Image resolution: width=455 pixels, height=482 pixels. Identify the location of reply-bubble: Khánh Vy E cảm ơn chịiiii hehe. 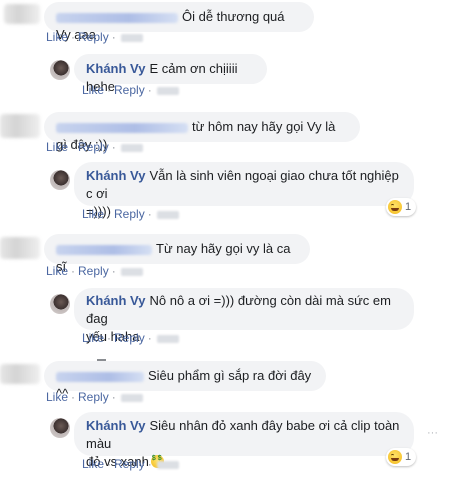
(170, 74).